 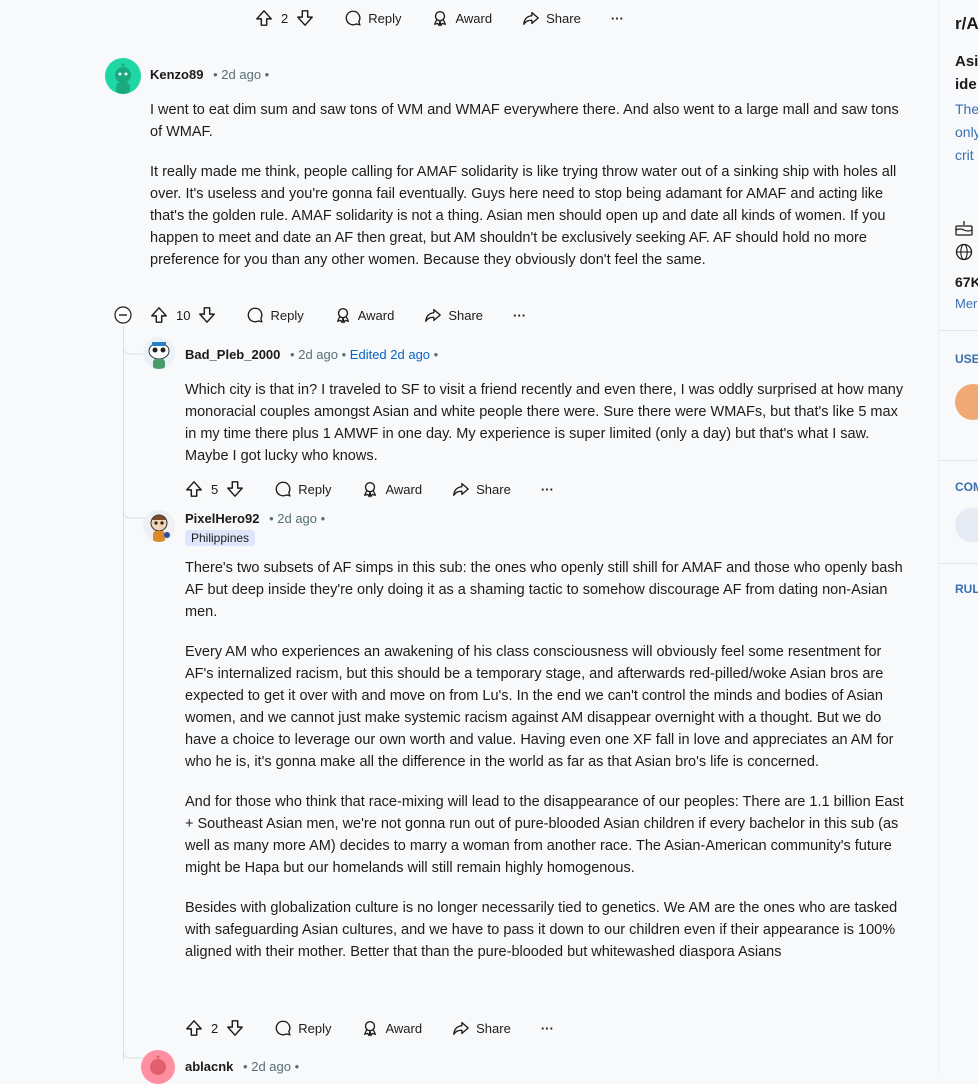 I want to click on edited-label: Edited 2d ago, so click(x=390, y=354).